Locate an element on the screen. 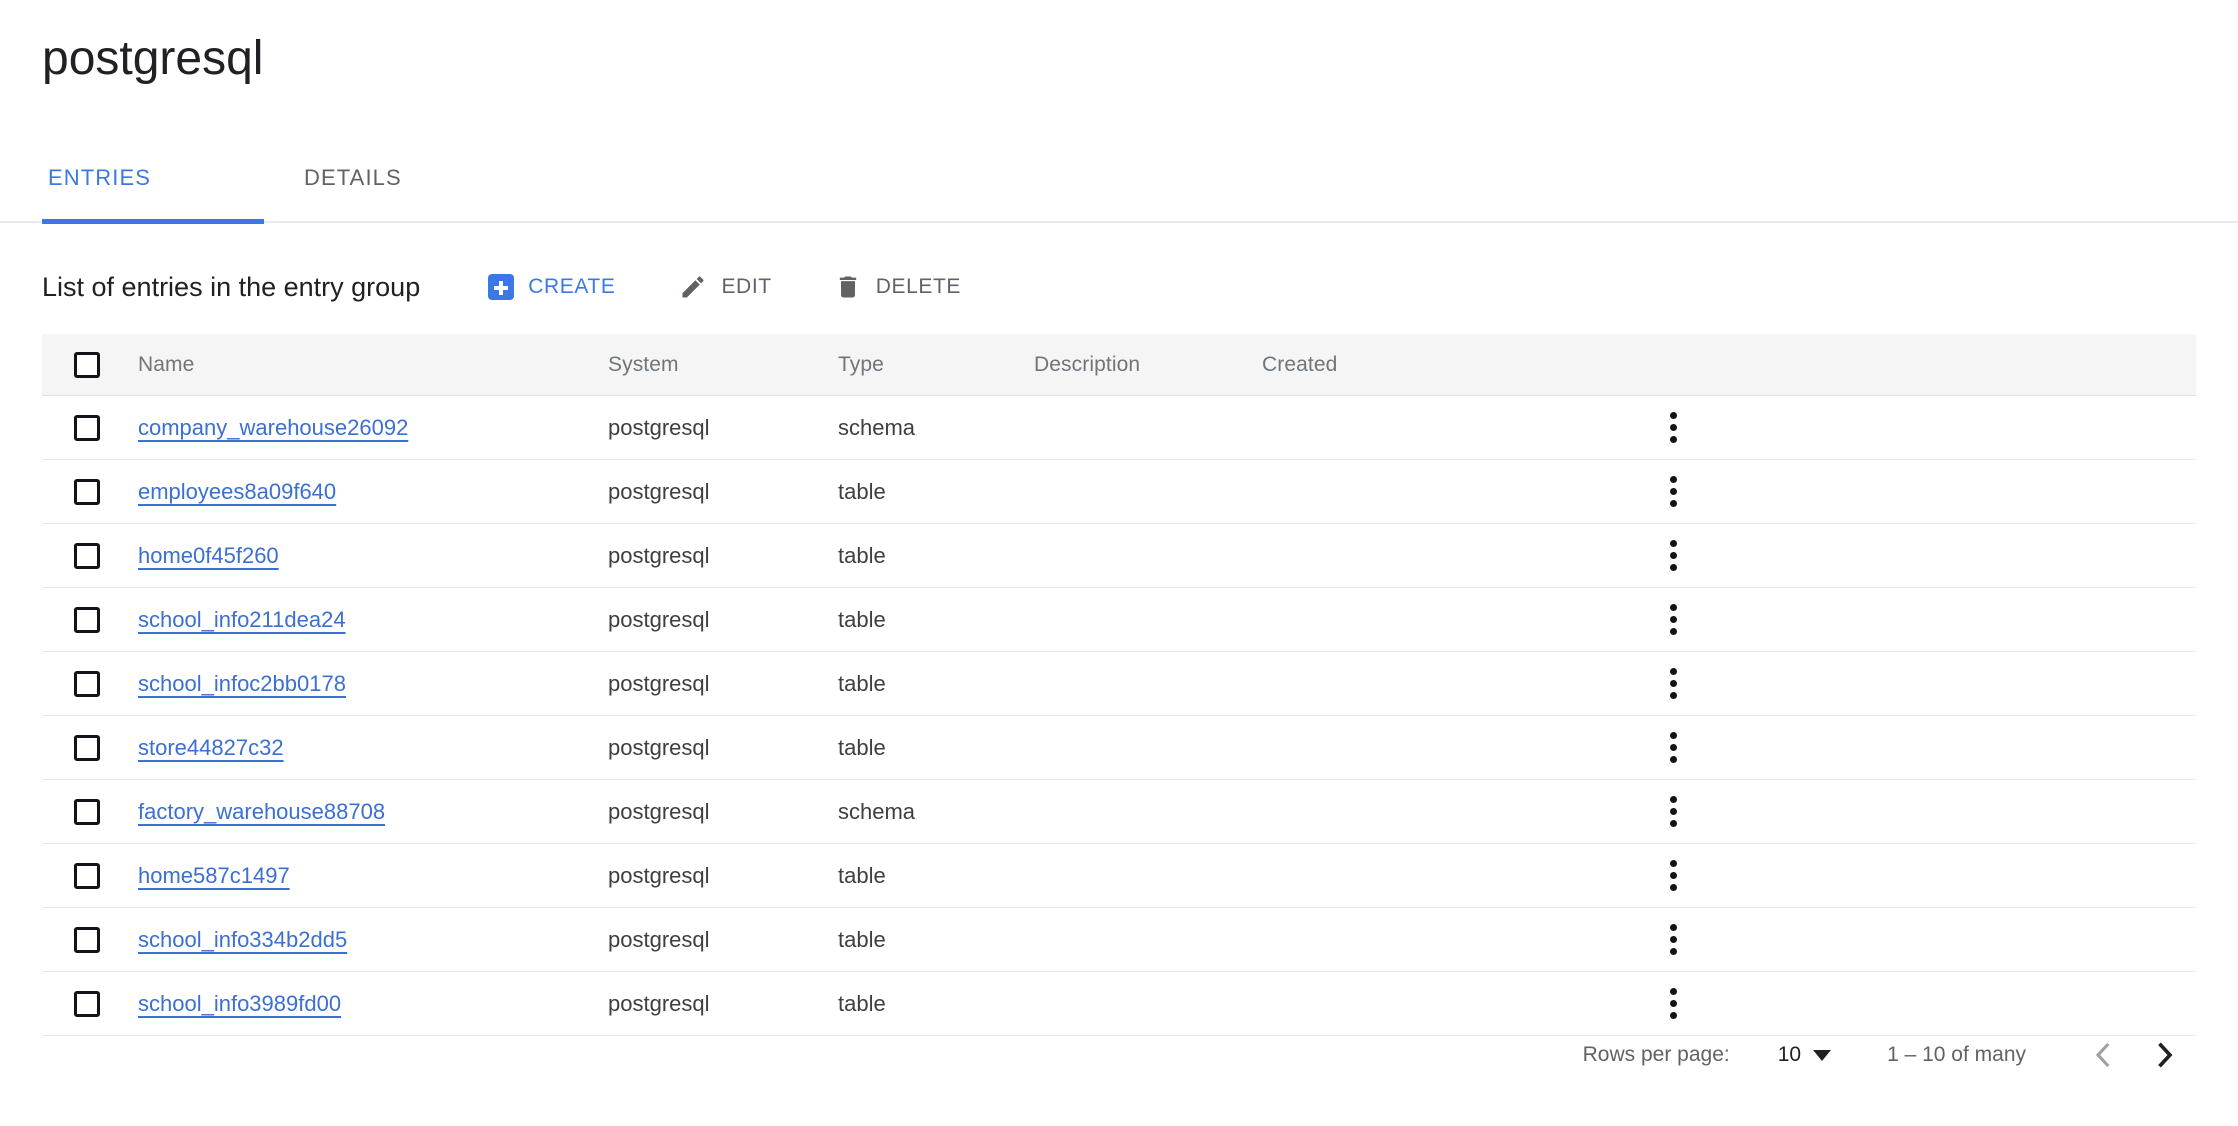 This screenshot has height=1126, width=2238. table-row: company_warehouse26092 postgresql schema is located at coordinates (1119, 428).